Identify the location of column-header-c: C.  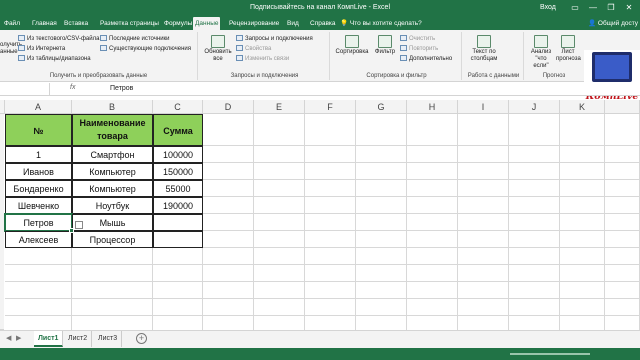
(178, 107).